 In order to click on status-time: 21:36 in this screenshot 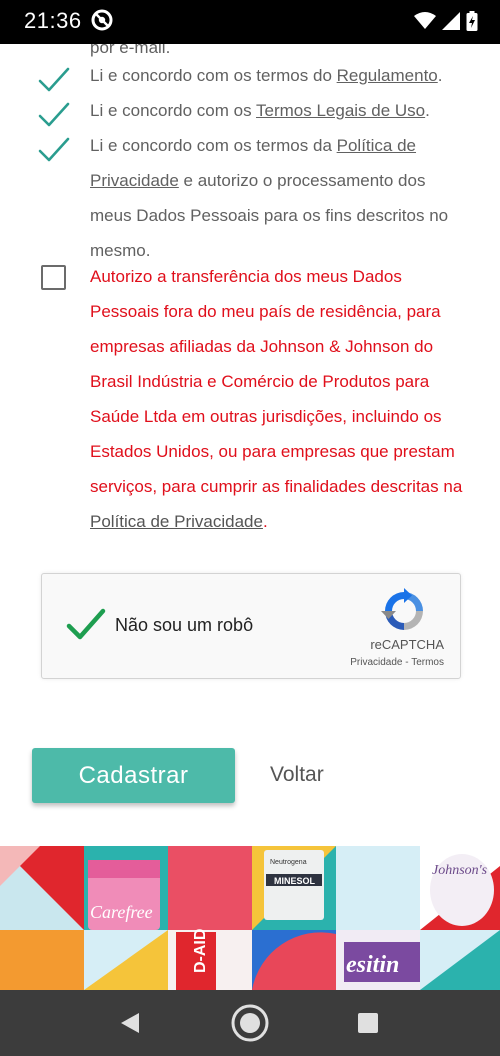, I will do `click(53, 20)`.